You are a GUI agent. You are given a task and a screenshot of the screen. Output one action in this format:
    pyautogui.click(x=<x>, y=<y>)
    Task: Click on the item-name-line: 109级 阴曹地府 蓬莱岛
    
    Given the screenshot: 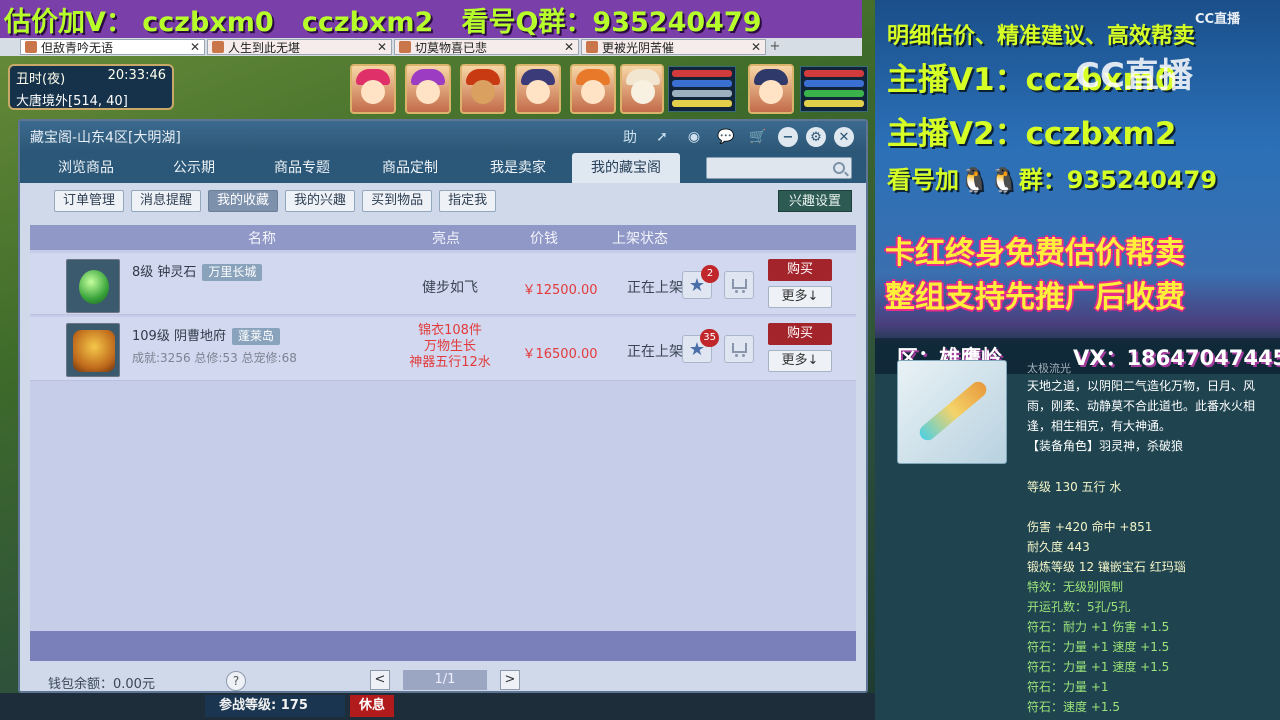 What is the action you would take?
    pyautogui.click(x=206, y=335)
    